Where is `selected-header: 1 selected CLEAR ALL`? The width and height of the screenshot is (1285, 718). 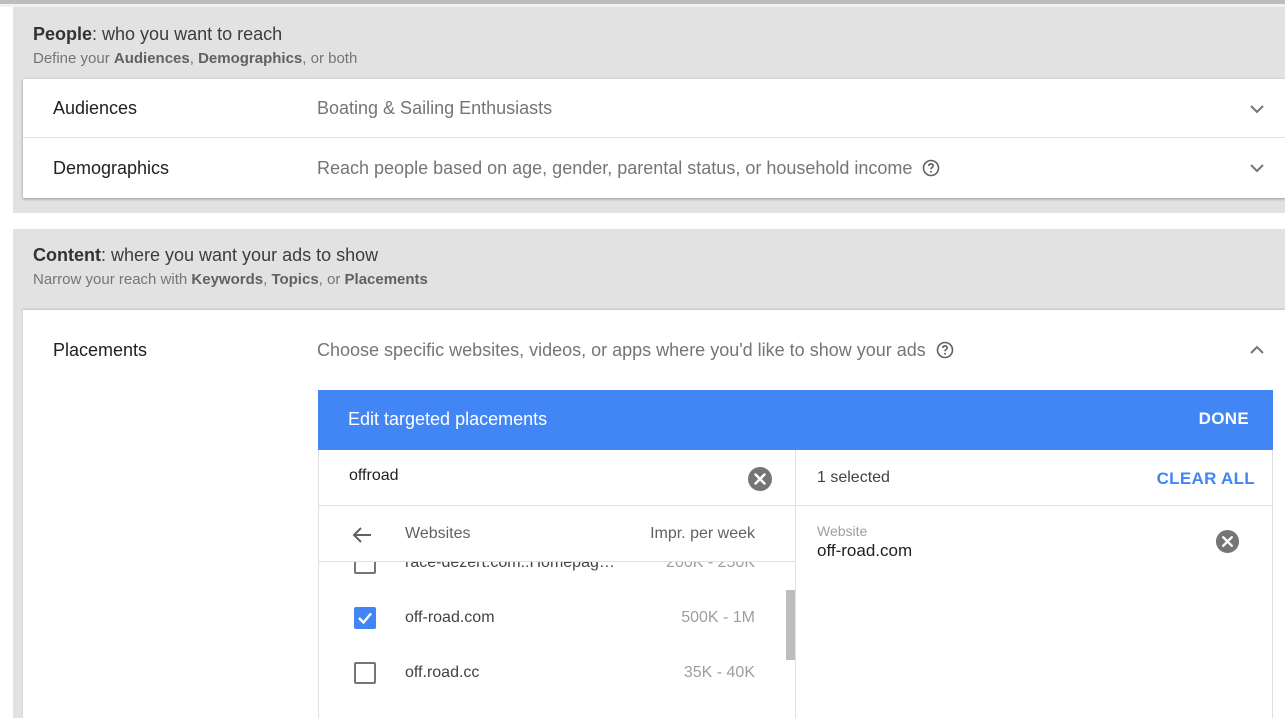
selected-header: 1 selected CLEAR ALL is located at coordinates (1034, 478).